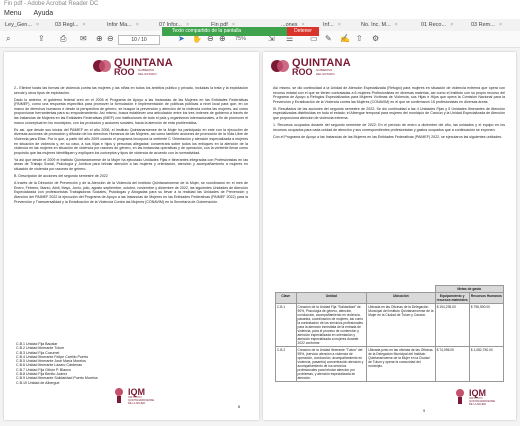  Describe the element at coordinates (13, 13) in the screenshot. I see `menu-item-menu: Menu` at that location.